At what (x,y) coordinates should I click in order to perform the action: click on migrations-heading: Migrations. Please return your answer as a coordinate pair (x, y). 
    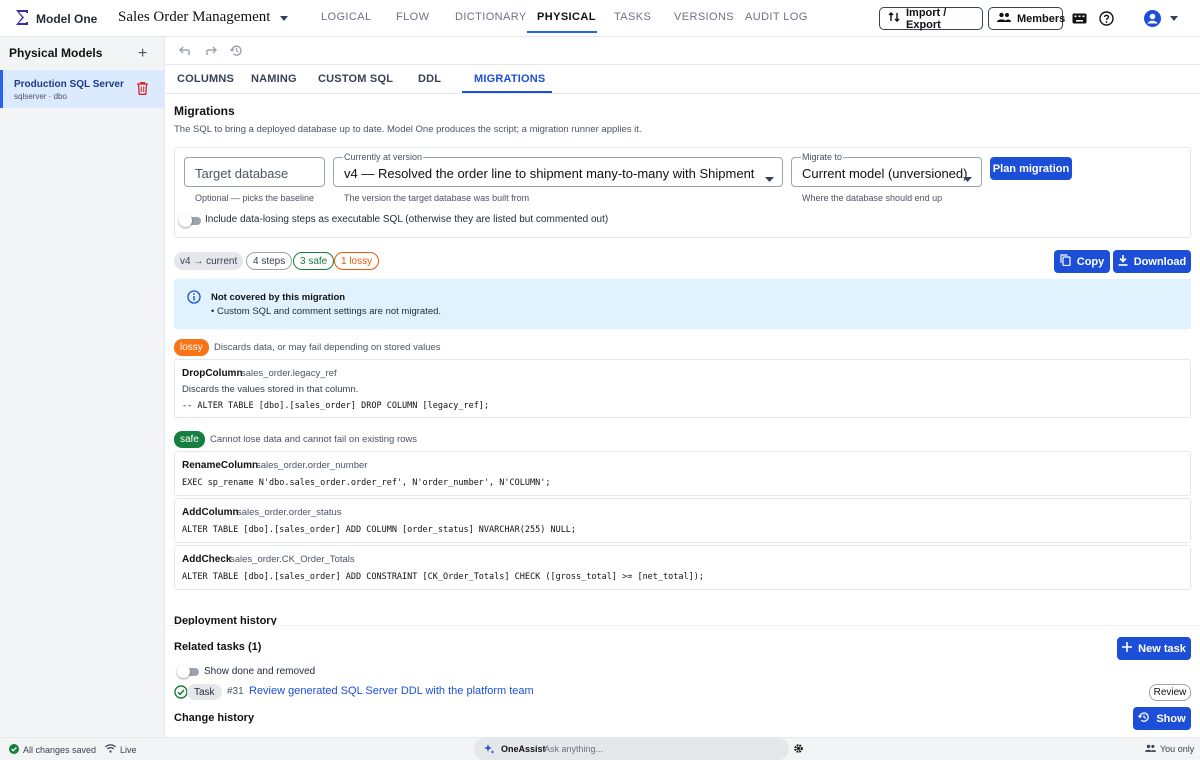
    Looking at the image, I should click on (204, 111).